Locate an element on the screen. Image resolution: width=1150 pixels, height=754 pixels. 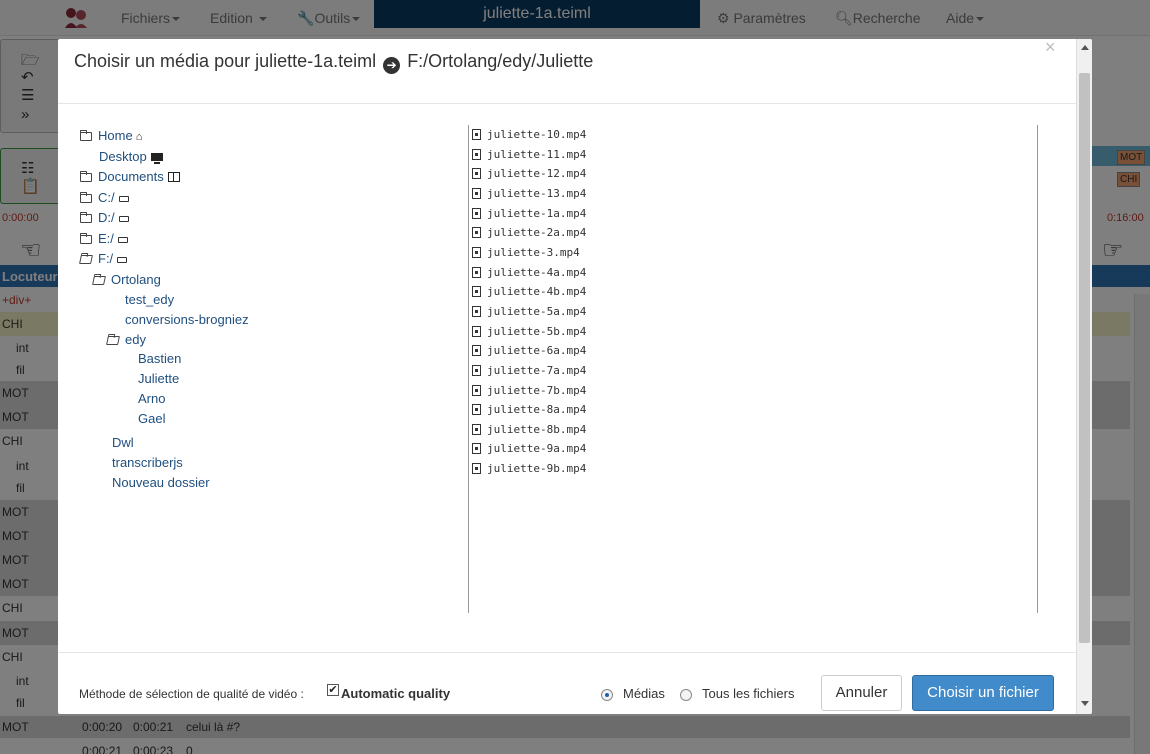
file-item: juliette-7b.mp4 is located at coordinates (529, 390).